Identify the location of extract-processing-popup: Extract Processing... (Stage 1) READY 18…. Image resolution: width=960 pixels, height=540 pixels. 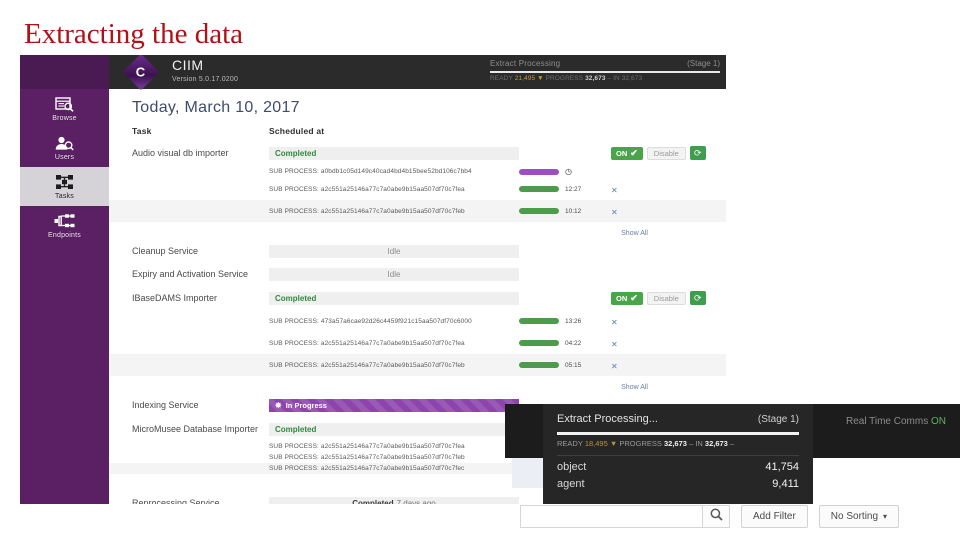
(678, 454).